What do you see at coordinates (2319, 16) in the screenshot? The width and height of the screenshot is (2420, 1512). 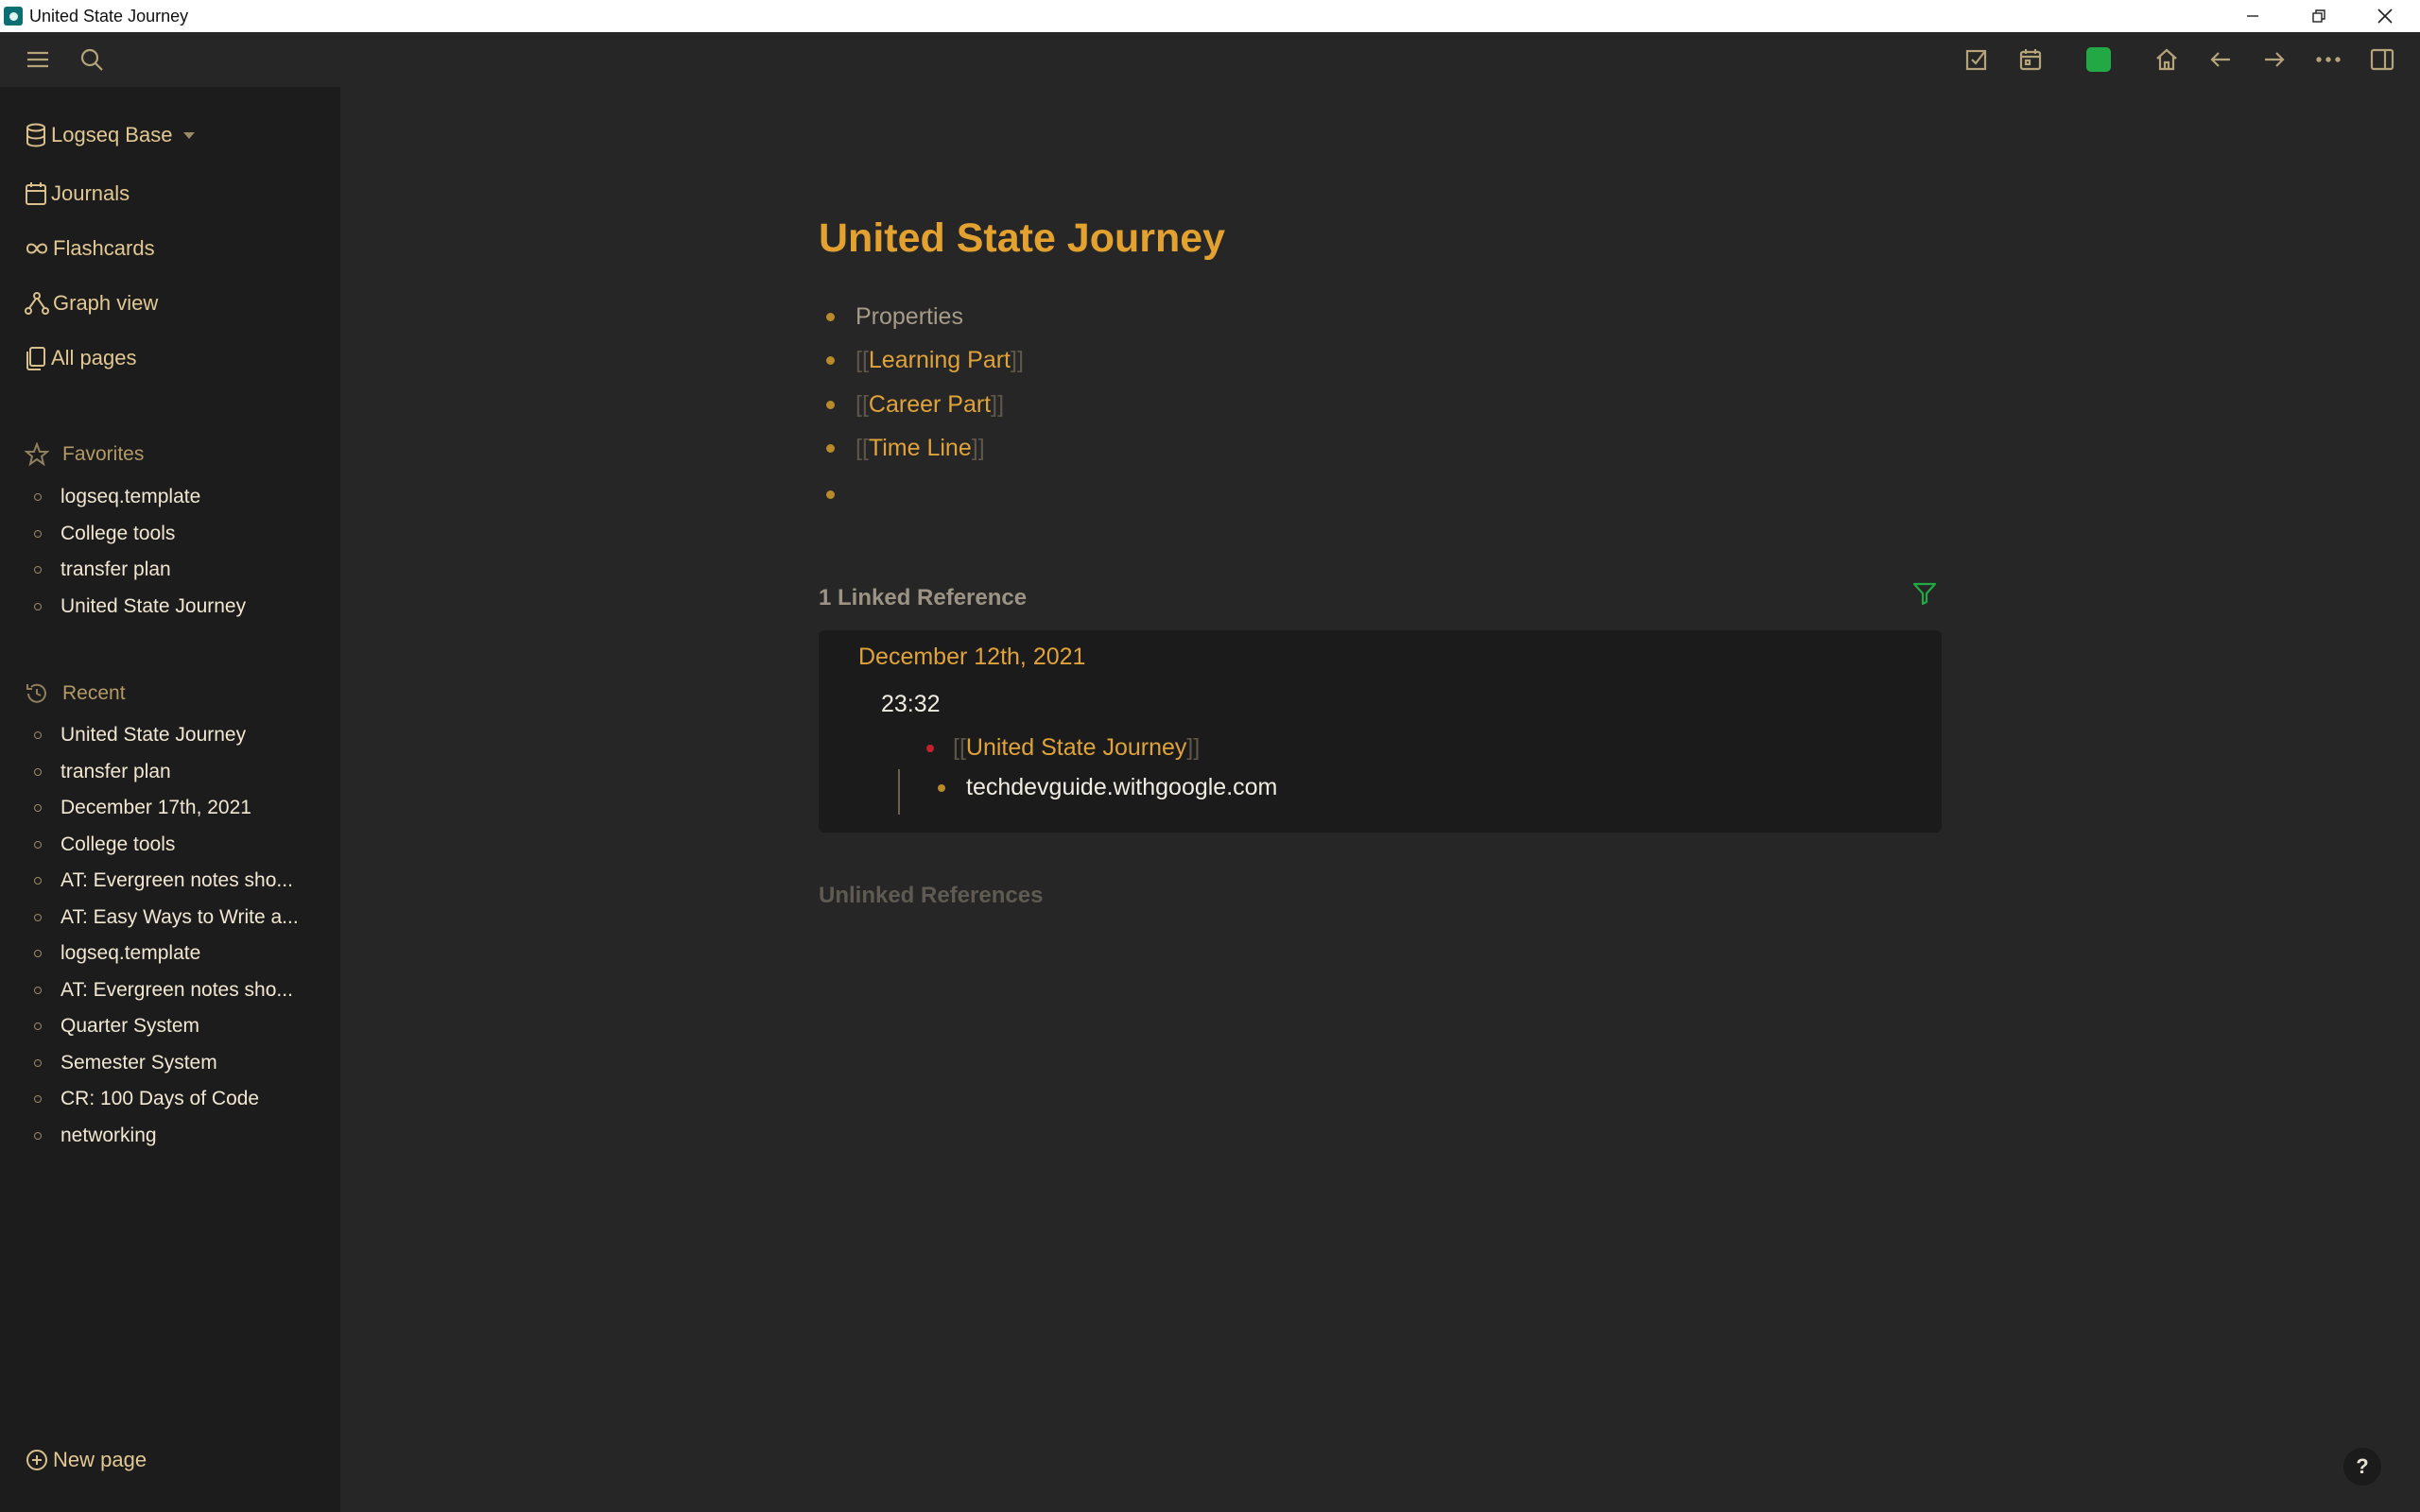 I see `restore-button` at bounding box center [2319, 16].